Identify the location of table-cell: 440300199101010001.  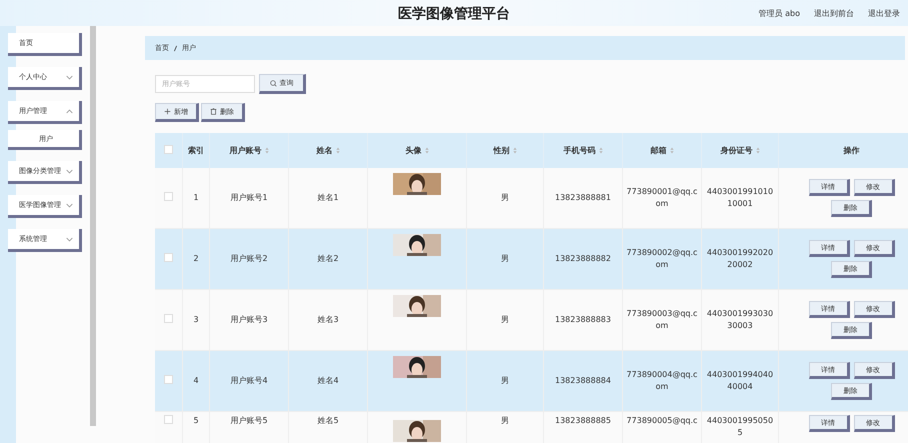
(740, 198).